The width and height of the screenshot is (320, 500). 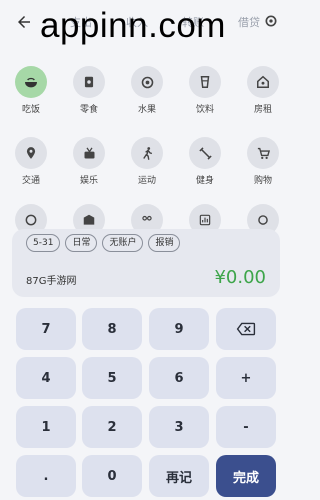 What do you see at coordinates (179, 378) in the screenshot?
I see `key-6: 6` at bounding box center [179, 378].